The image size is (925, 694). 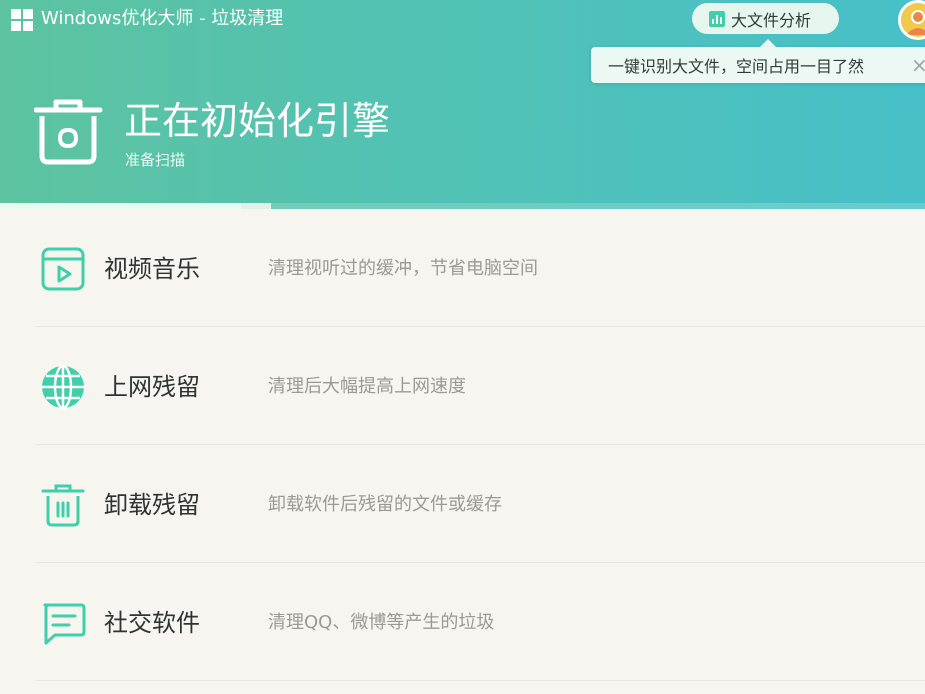 I want to click on big-file-tooltip: 一键识别大文件，空间占用一目了然, so click(x=758, y=65).